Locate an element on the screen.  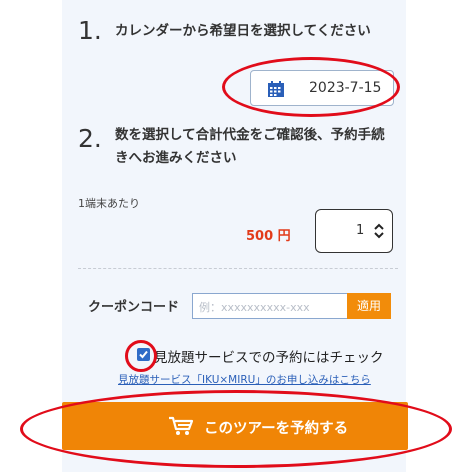
step-2-number: 2. is located at coordinates (90, 138).